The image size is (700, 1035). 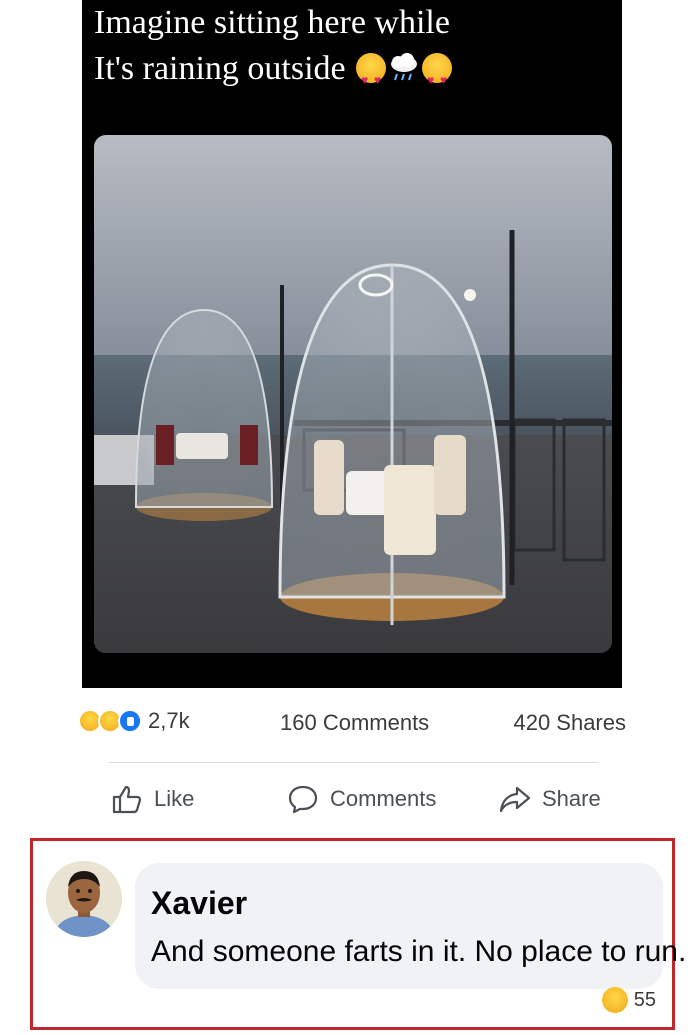 I want to click on comment-reaction-summary: 55, so click(x=628, y=1000).